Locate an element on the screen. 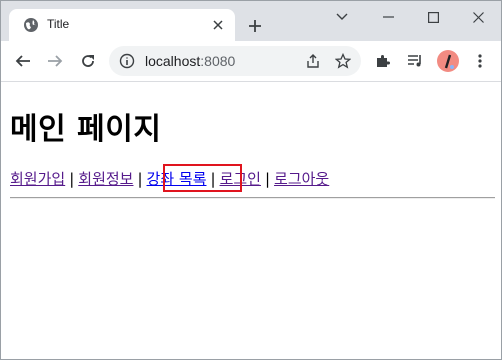 The width and height of the screenshot is (502, 360). bookmark-star-icon is located at coordinates (343, 62).